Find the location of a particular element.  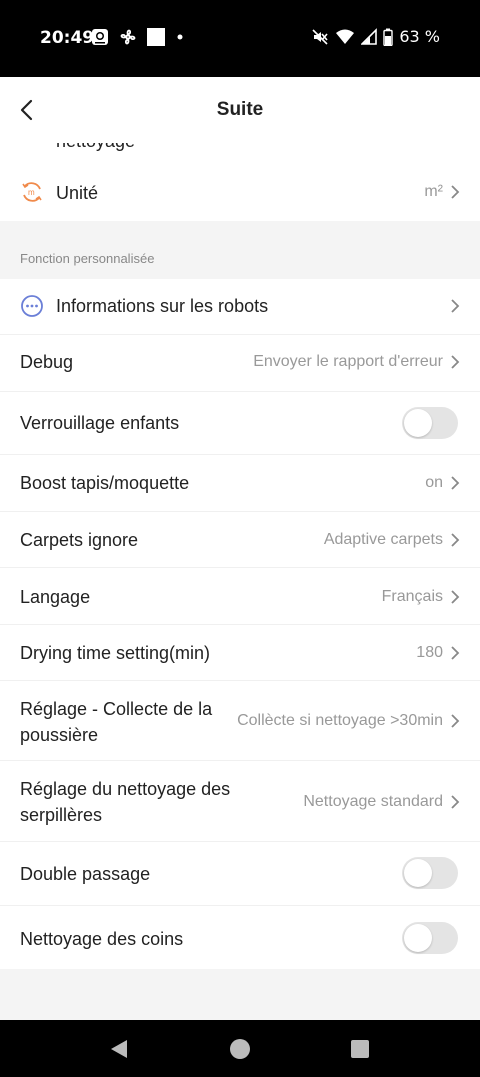

status-system-icons: 63 % is located at coordinates (375, 36).